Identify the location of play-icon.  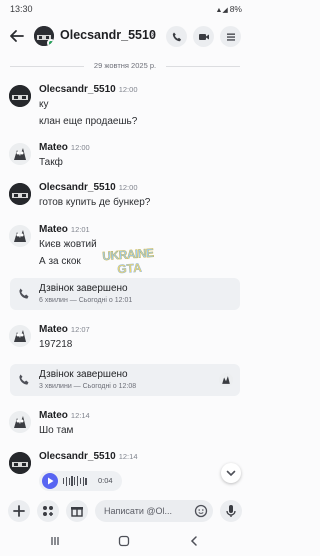
(51, 481).